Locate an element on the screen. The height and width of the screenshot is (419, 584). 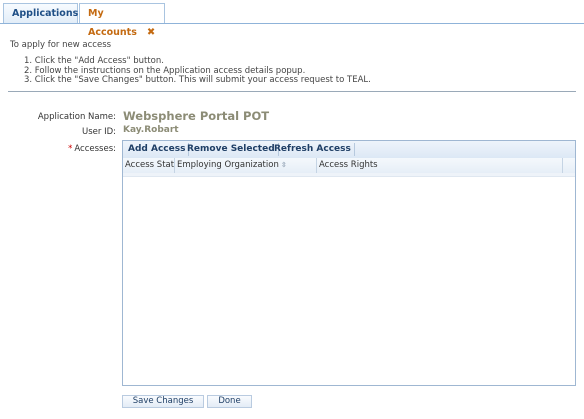
required-marker: * is located at coordinates (70, 149).